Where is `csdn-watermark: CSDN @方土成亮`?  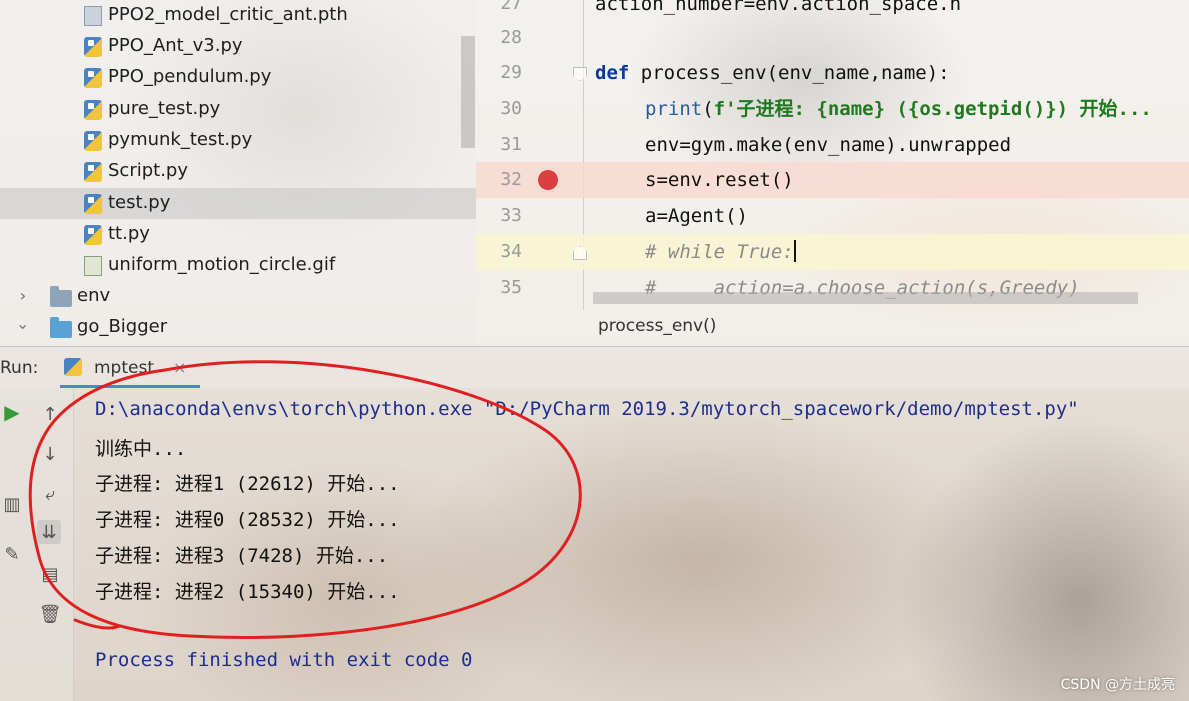 csdn-watermark: CSDN @方土成亮 is located at coordinates (1117, 685).